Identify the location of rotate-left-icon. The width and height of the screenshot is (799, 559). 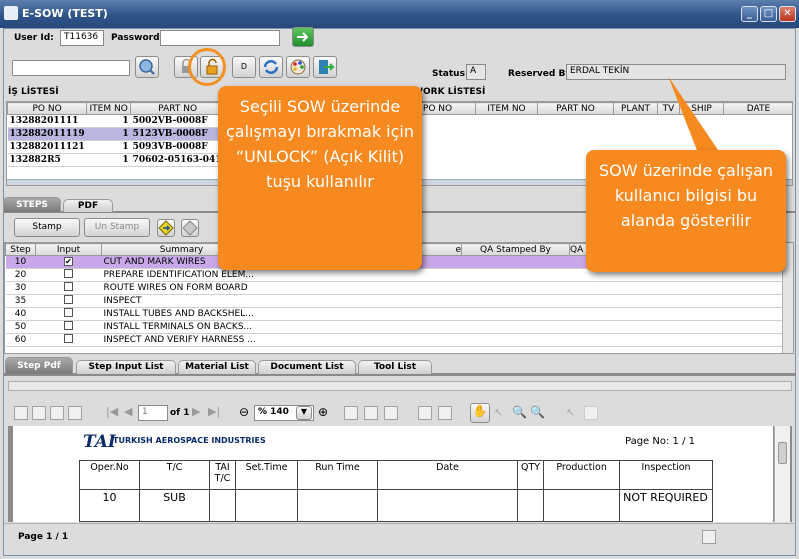
(425, 413).